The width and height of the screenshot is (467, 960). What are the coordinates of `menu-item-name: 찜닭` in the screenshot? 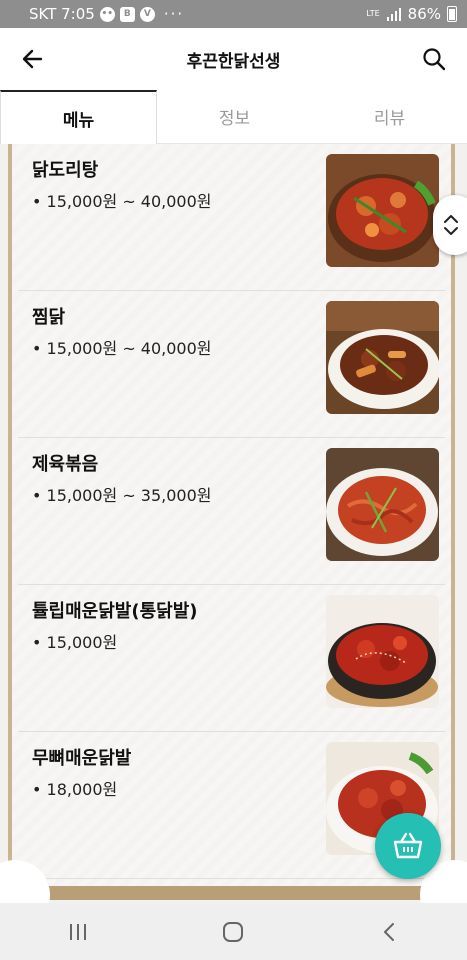 It's located at (49, 317).